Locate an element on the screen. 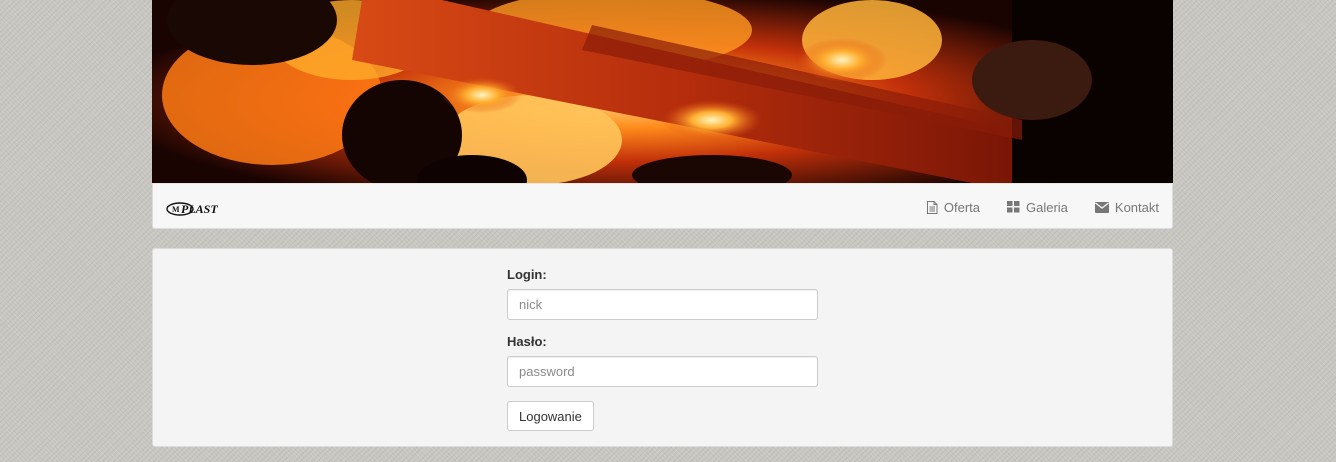  login-form: Login: Hasło: Logowanie is located at coordinates (662, 349).